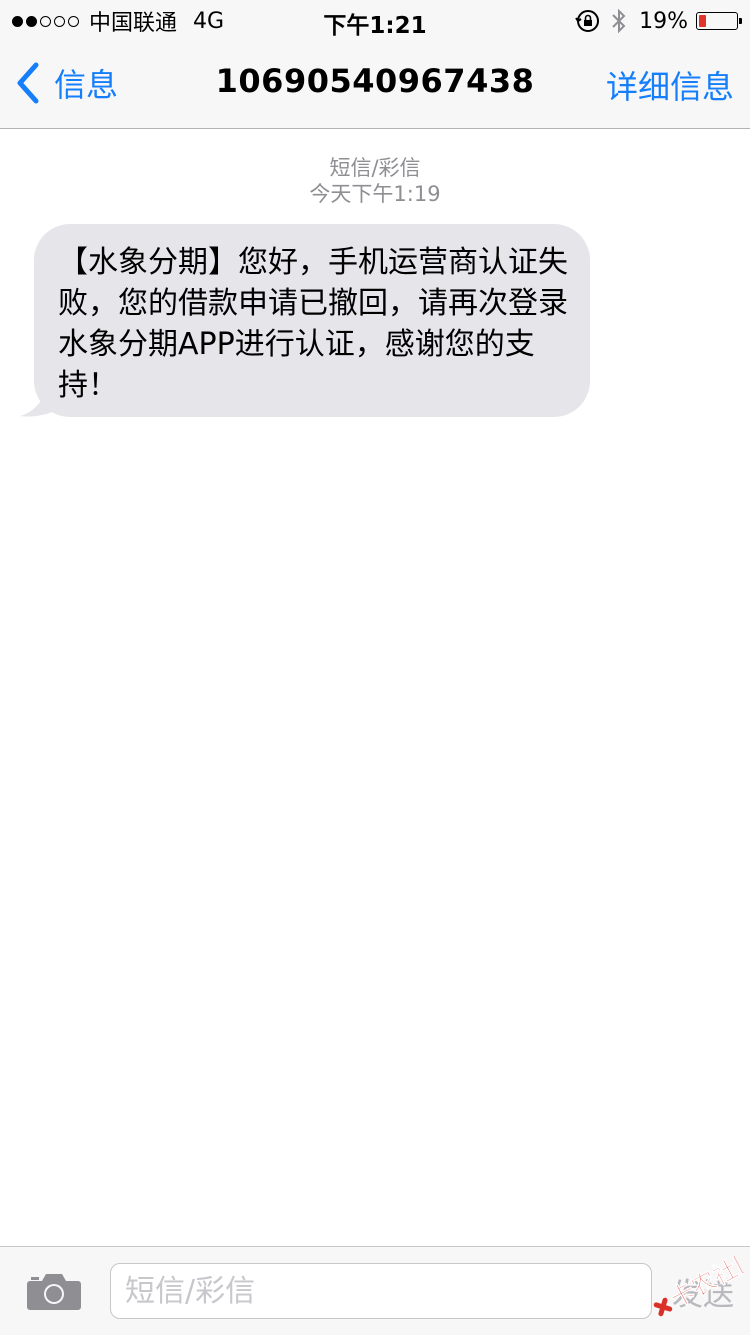 Image resolution: width=750 pixels, height=1337 pixels. I want to click on battery-icon, so click(719, 21).